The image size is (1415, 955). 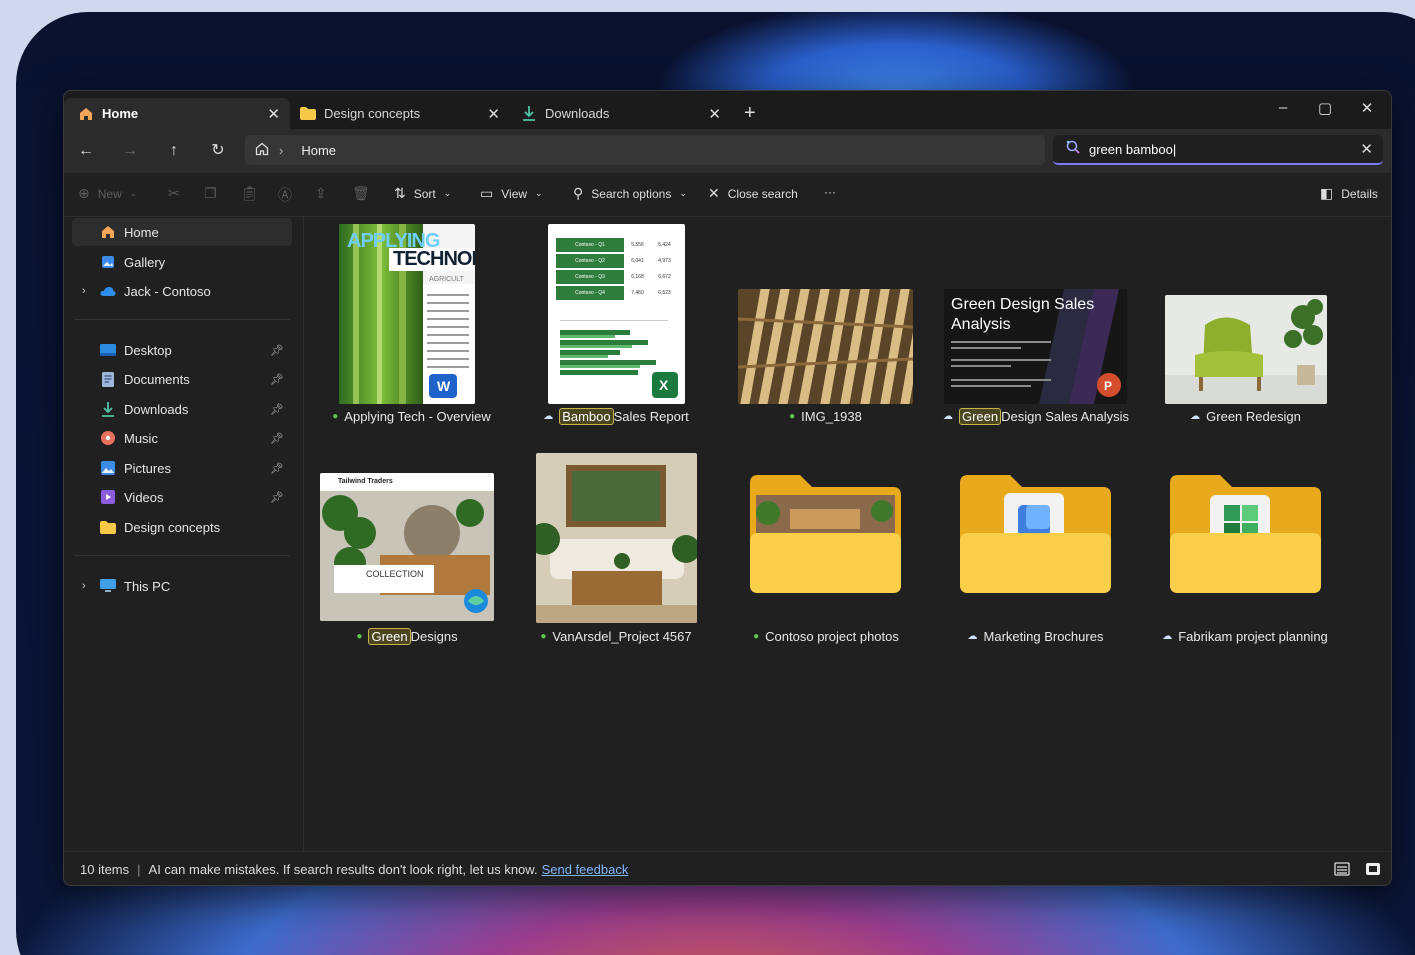 I want to click on delete-button: 🗑︎, so click(x=365, y=193).